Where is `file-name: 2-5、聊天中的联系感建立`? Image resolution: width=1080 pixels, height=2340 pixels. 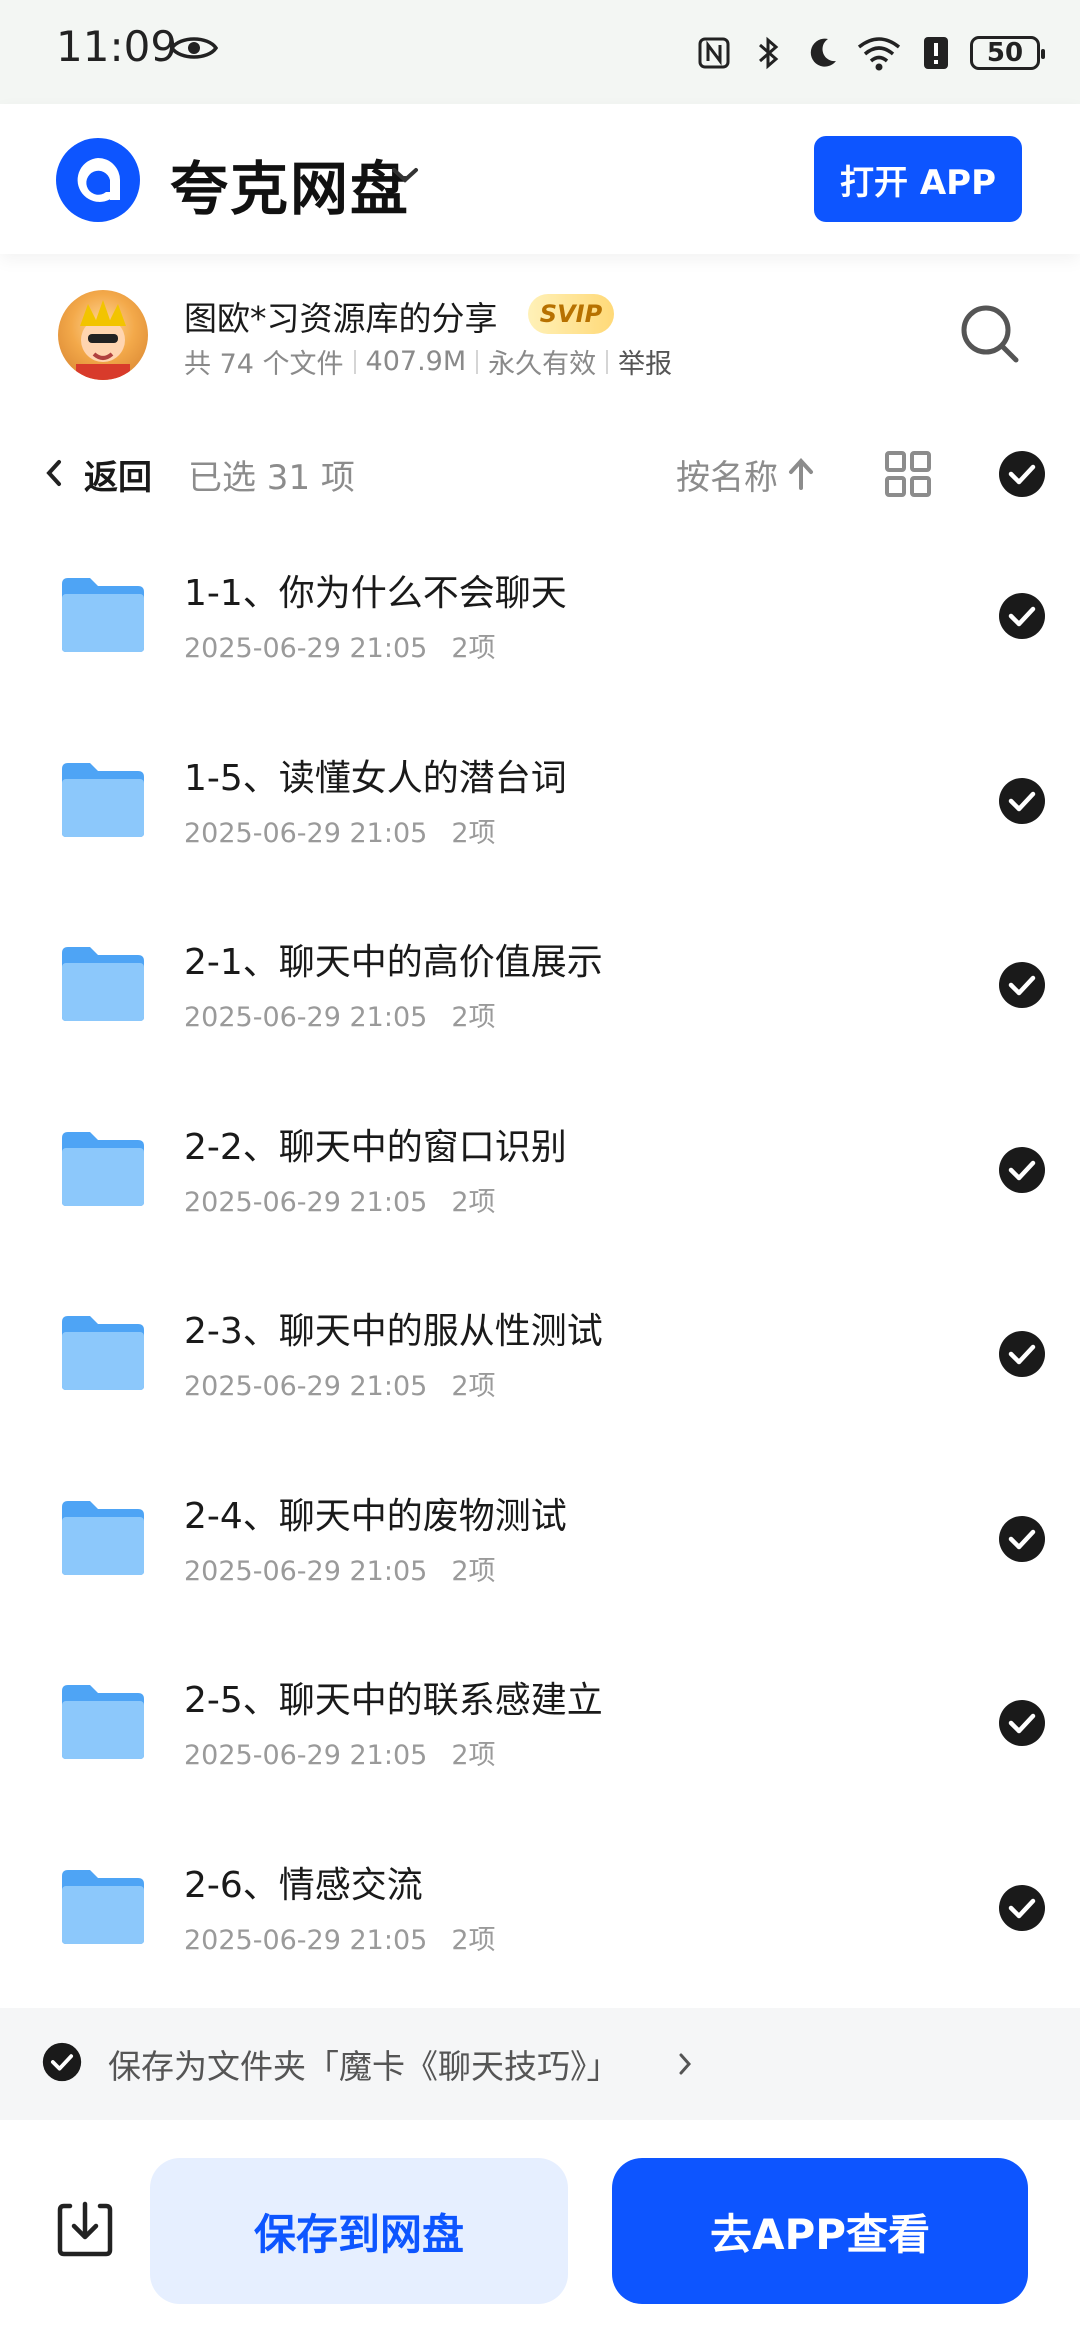 file-name: 2-5、聊天中的联系感建立 is located at coordinates (393, 1700).